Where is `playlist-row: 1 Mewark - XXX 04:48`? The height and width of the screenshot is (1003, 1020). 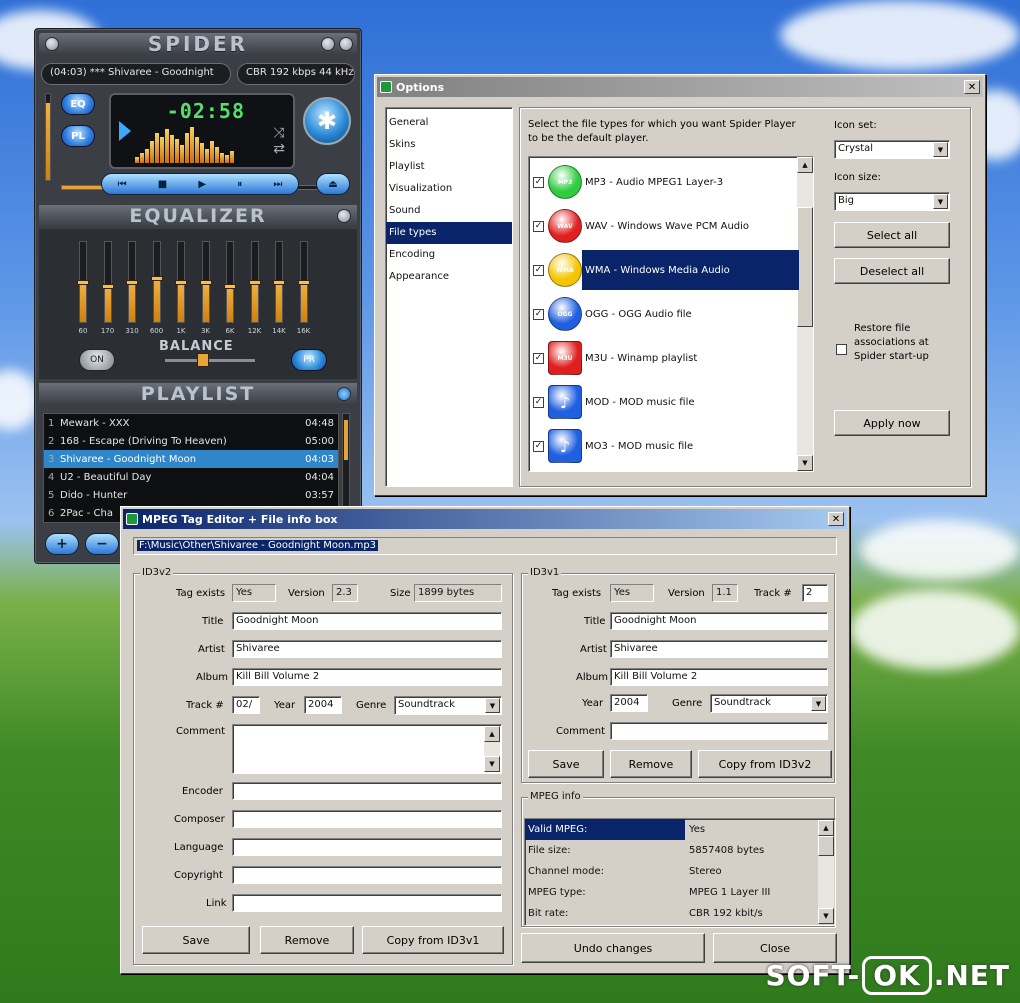
playlist-row: 1 Mewark - XXX 04:48 is located at coordinates (191, 423).